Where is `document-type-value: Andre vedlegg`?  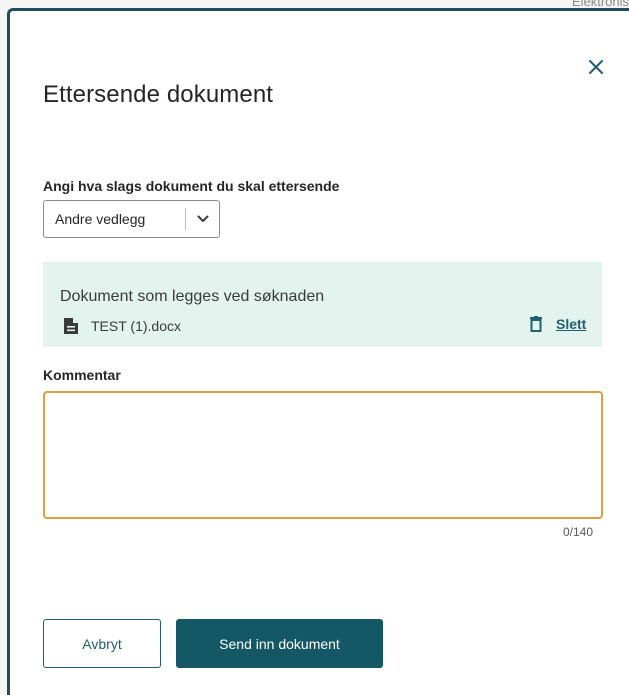 document-type-value: Andre vedlegg is located at coordinates (100, 219).